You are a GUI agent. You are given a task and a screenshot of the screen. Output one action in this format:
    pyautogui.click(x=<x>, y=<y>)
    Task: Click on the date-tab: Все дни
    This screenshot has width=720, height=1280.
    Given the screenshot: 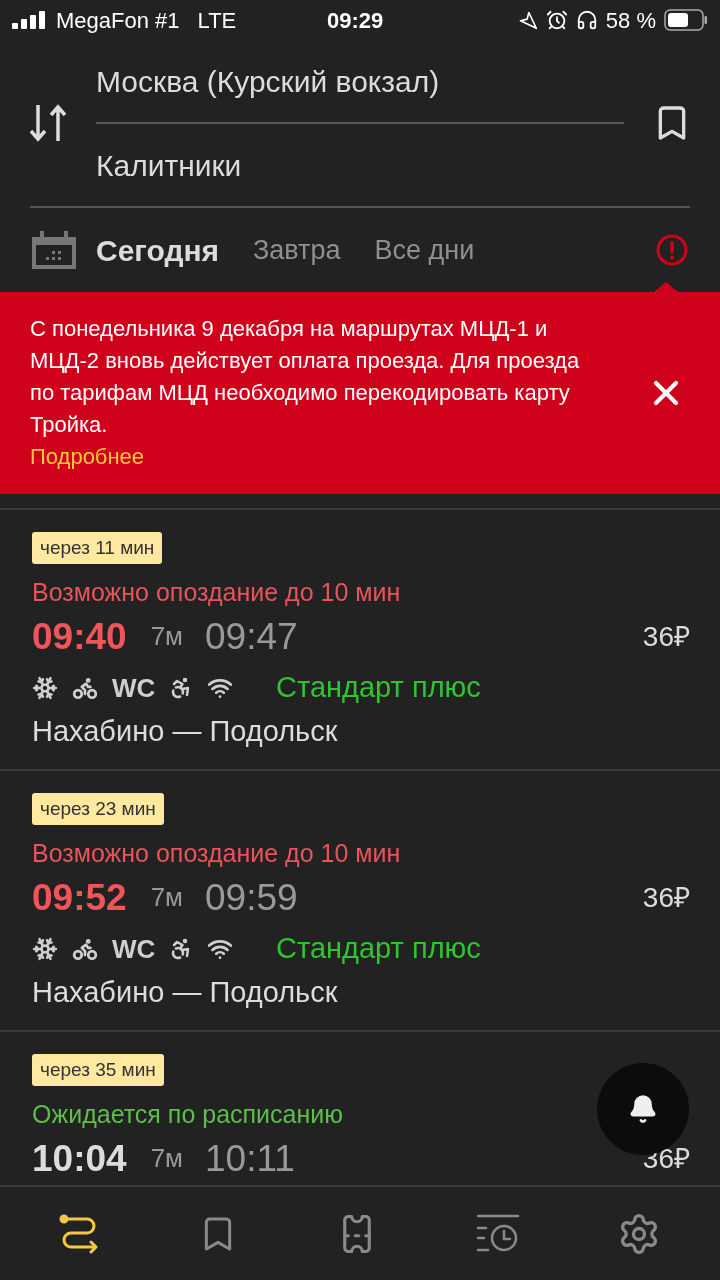 What is the action you would take?
    pyautogui.click(x=424, y=250)
    